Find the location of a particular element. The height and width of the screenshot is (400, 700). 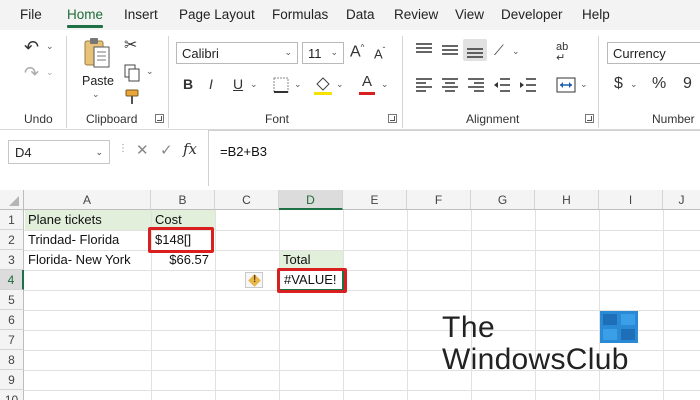

font-launcher-icon is located at coordinates (392, 118).